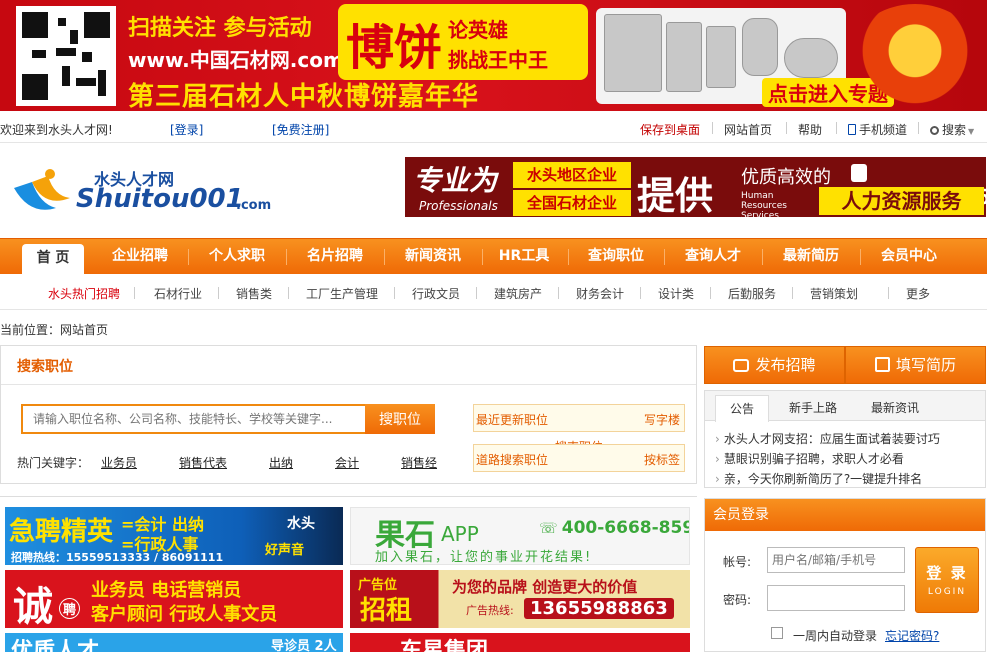  What do you see at coordinates (254, 293) in the screenshot?
I see `subnav-sales: 销售类` at bounding box center [254, 293].